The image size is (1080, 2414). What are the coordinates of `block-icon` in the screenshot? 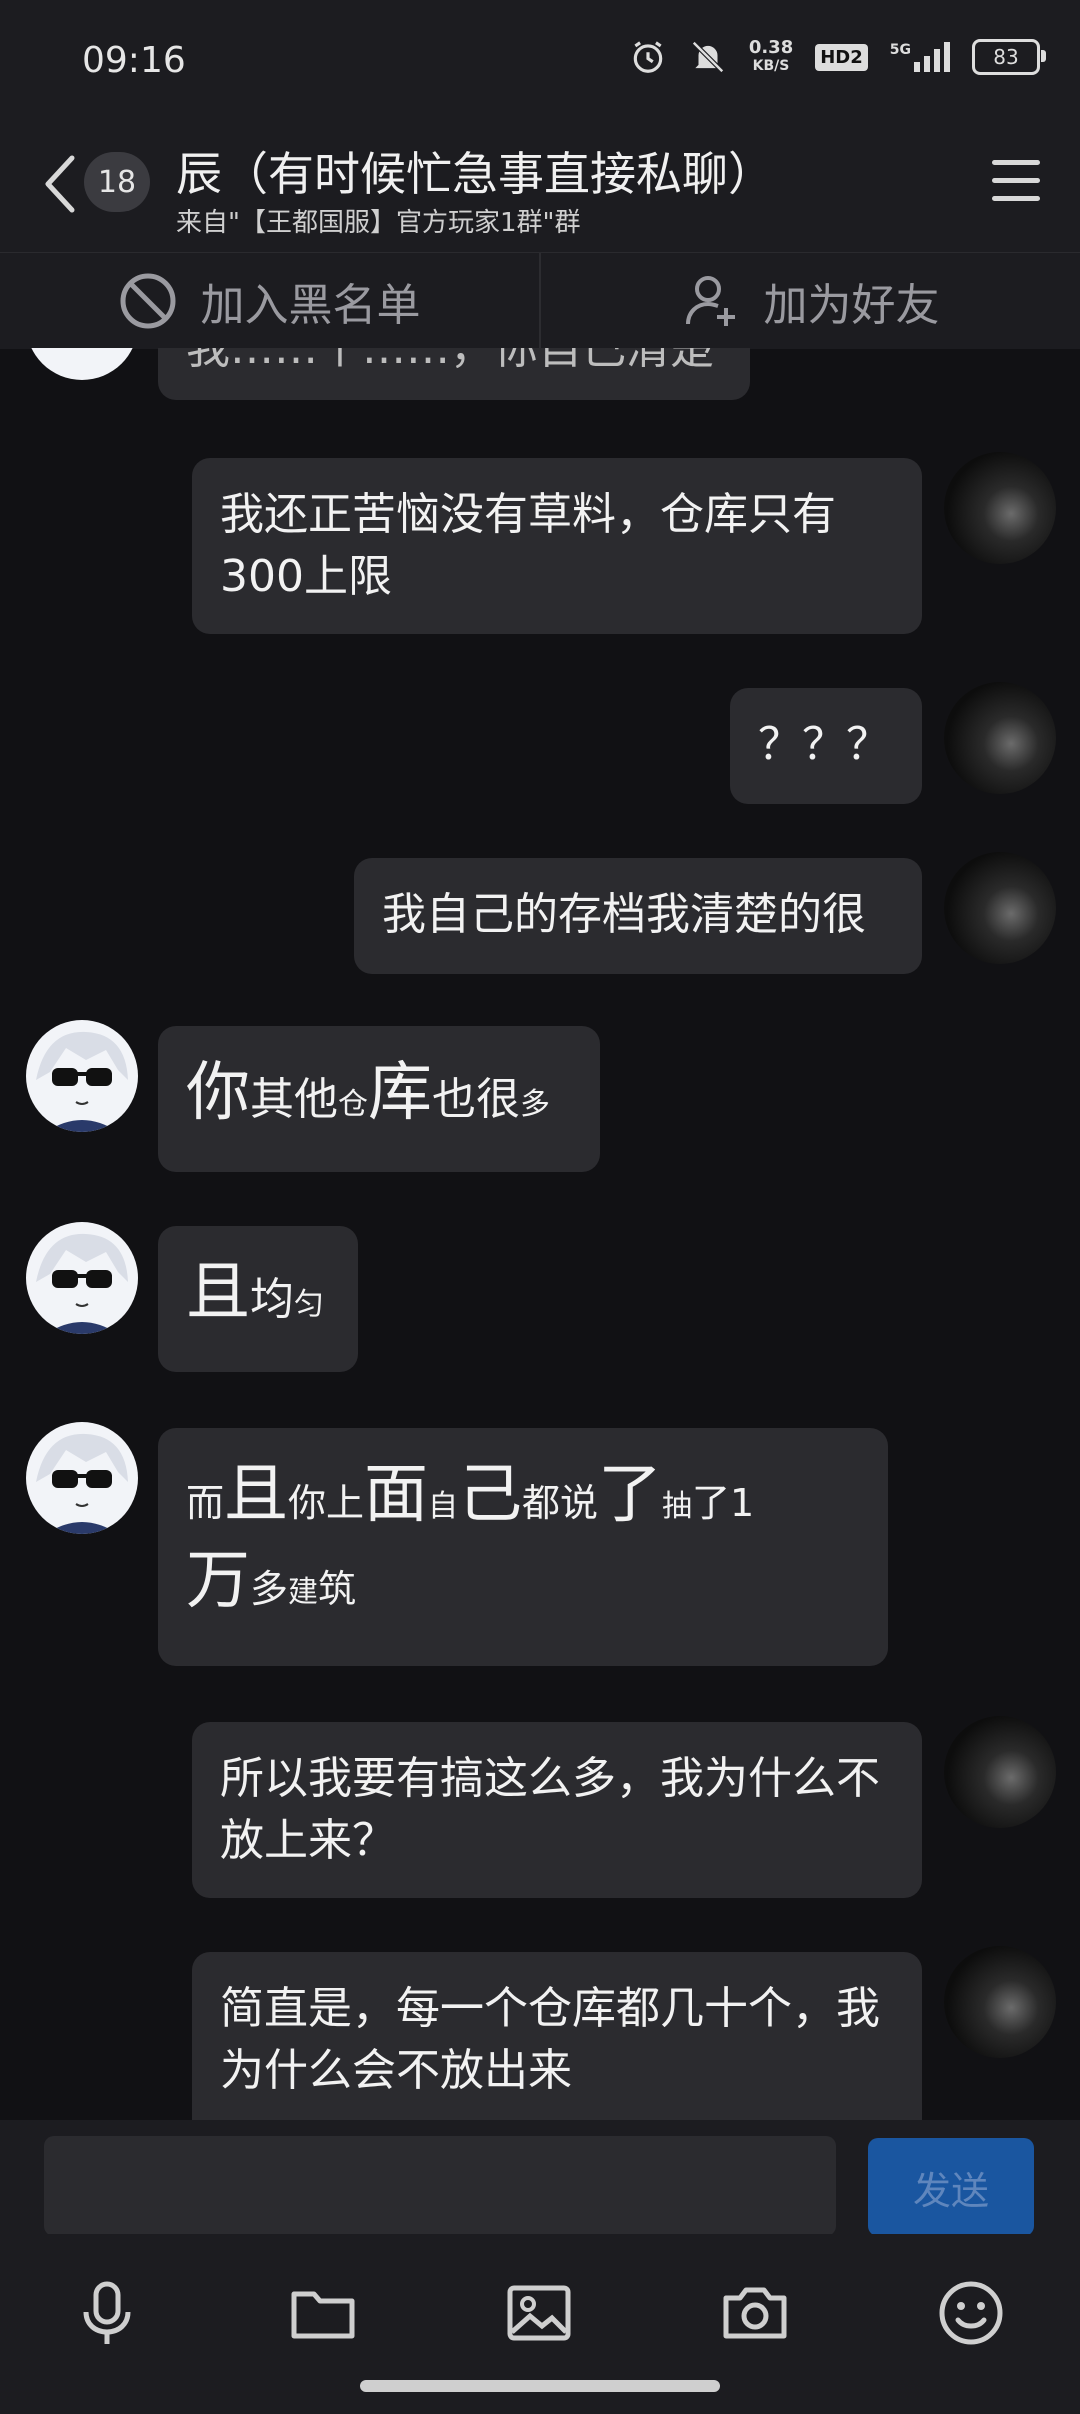 It's located at (147, 301).